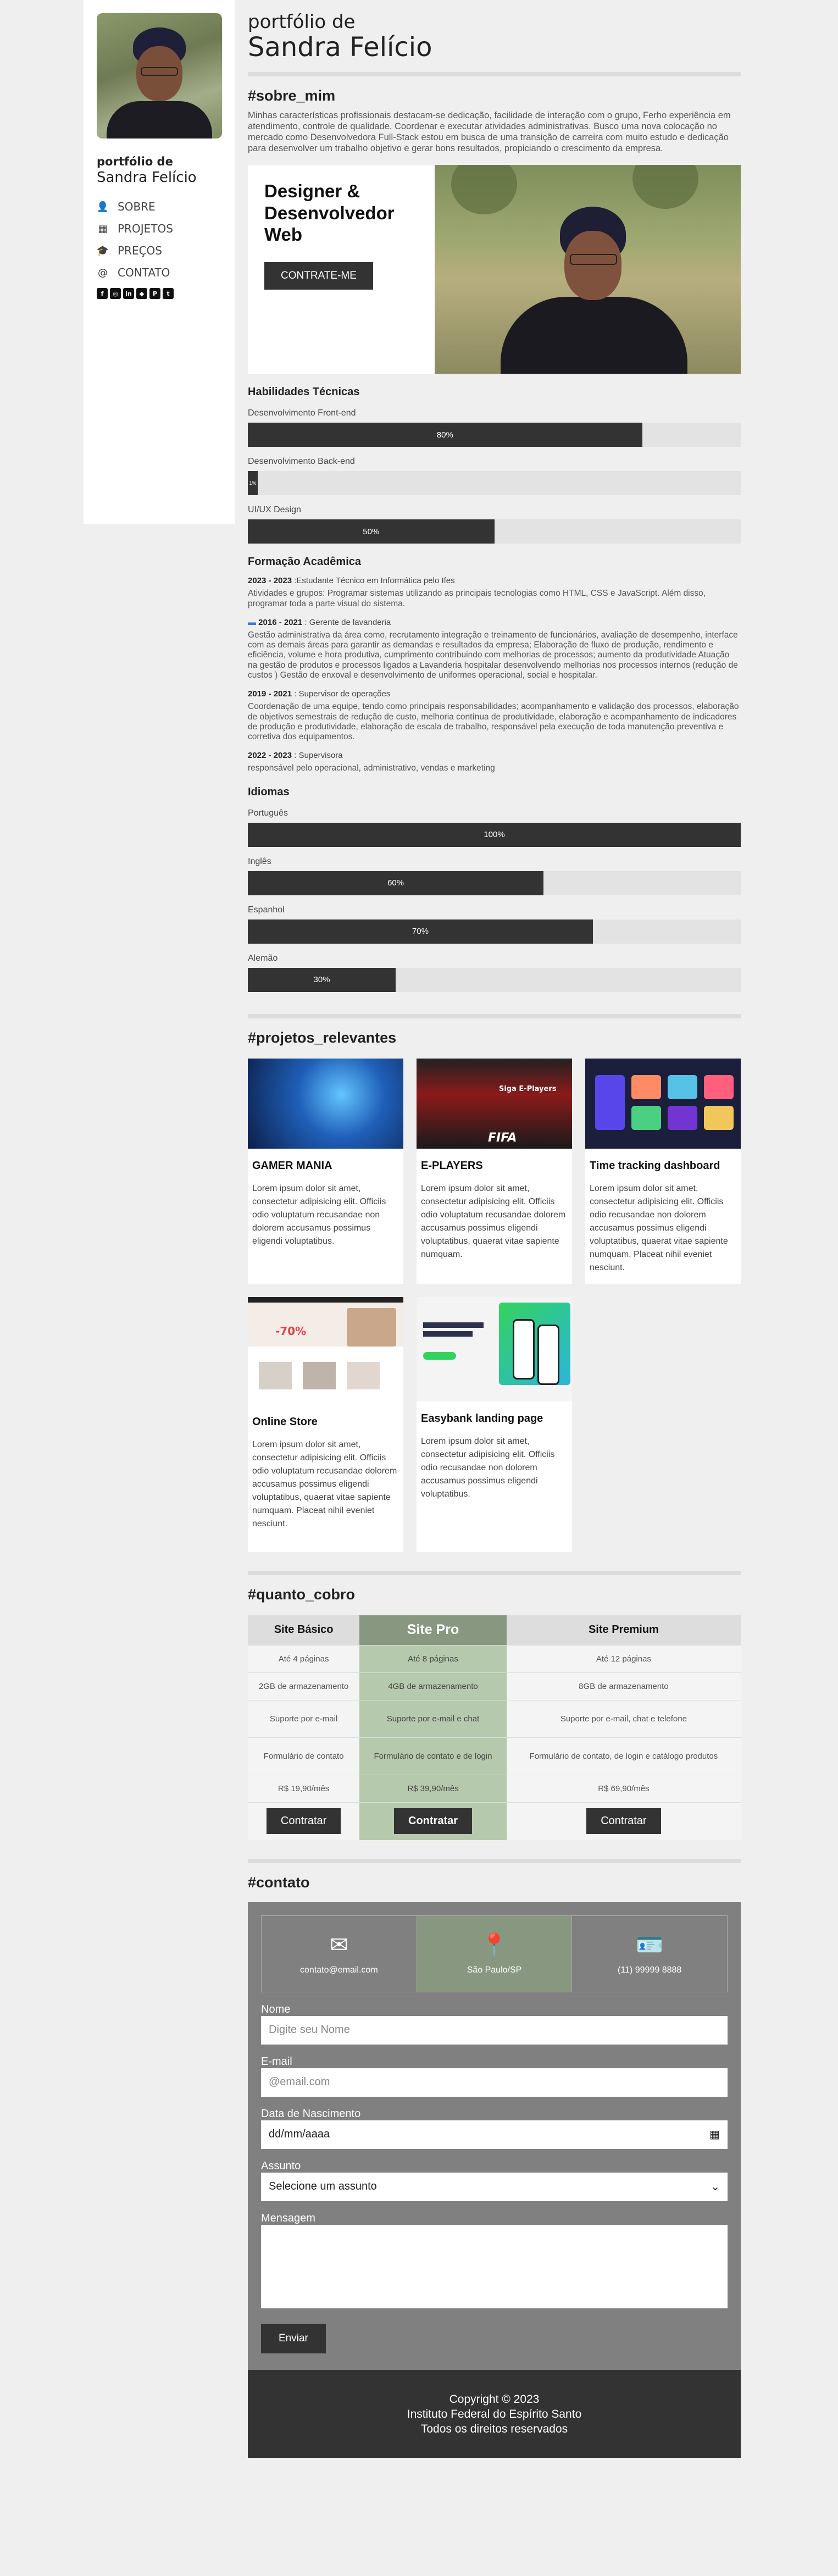 Image resolution: width=838 pixels, height=2576 pixels. What do you see at coordinates (263, 958) in the screenshot?
I see `language-label: Alemão` at bounding box center [263, 958].